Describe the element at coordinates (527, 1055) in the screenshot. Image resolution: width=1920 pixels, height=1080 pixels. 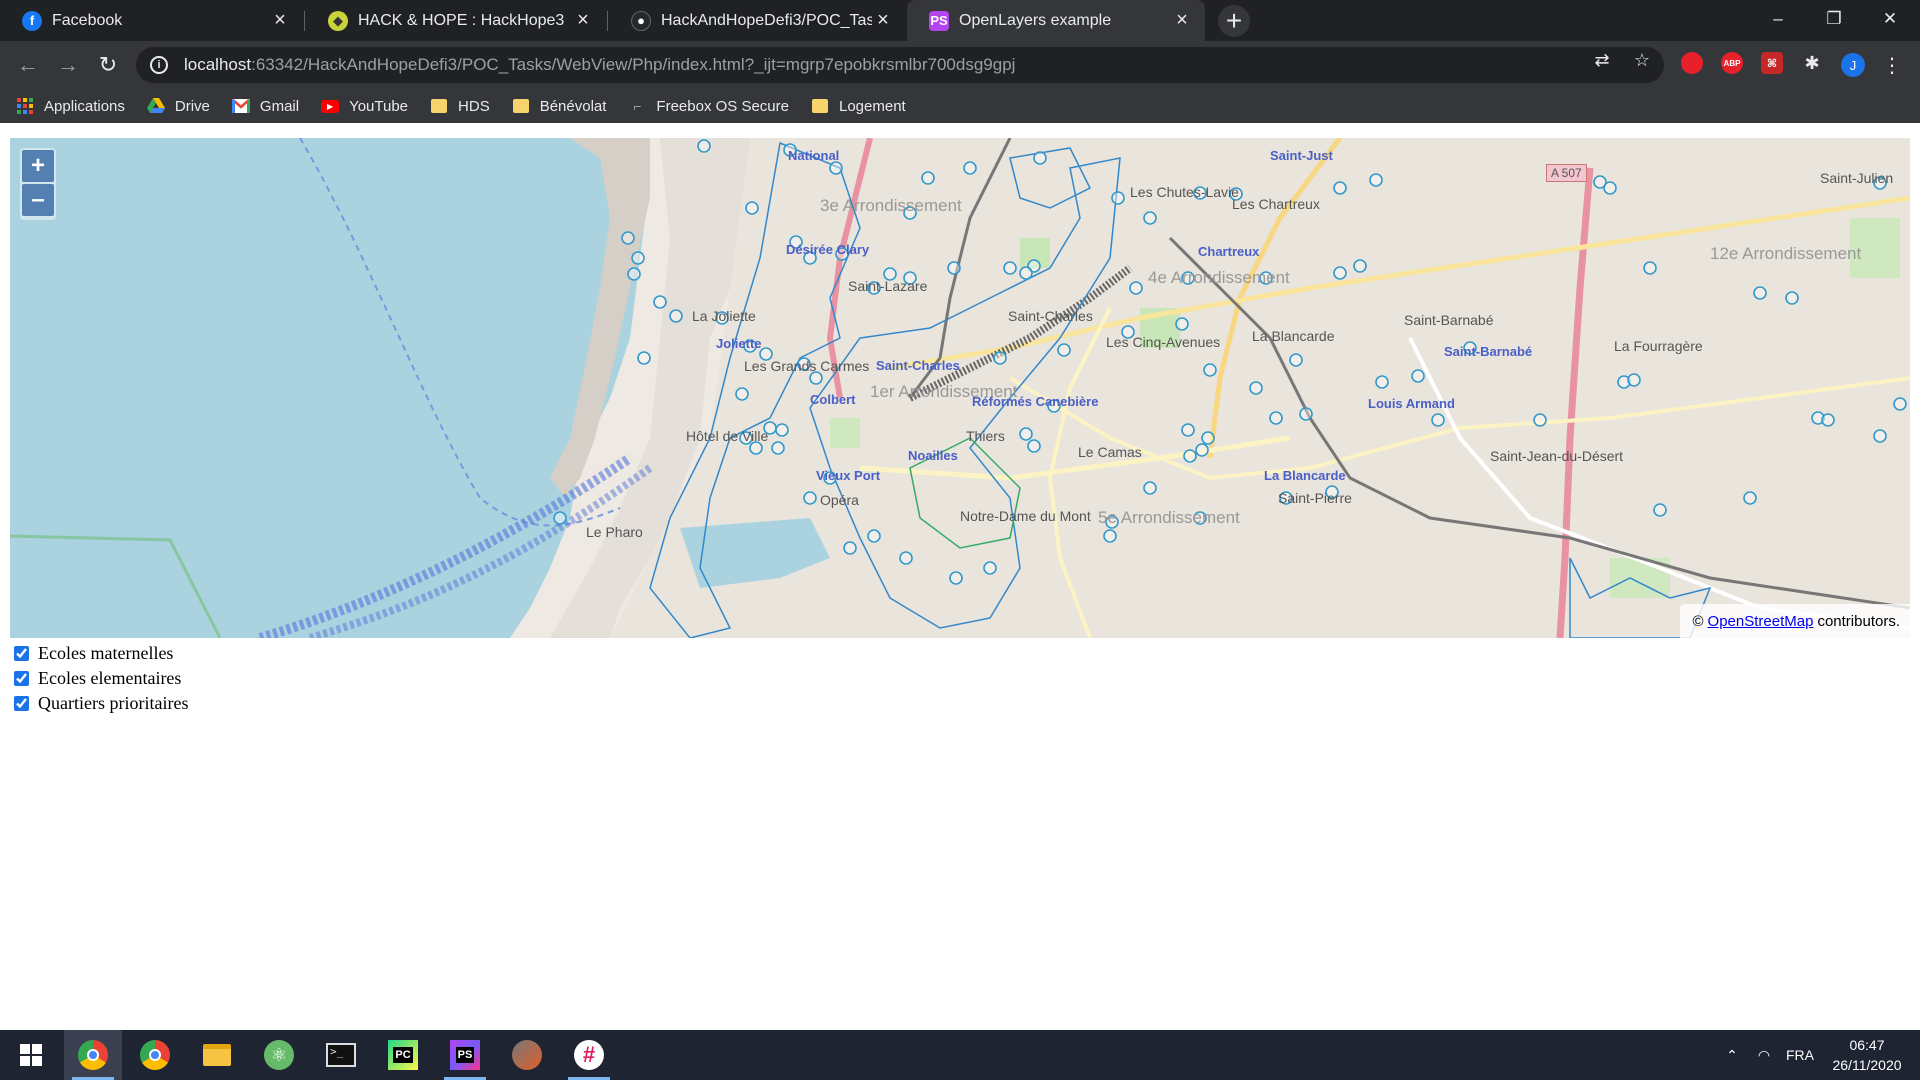
I see `app-icon` at that location.